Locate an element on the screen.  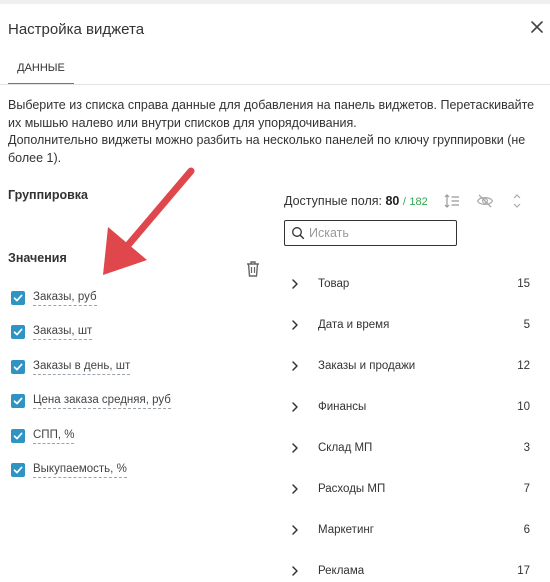
field-group-name: Финансы is located at coordinates (342, 407).